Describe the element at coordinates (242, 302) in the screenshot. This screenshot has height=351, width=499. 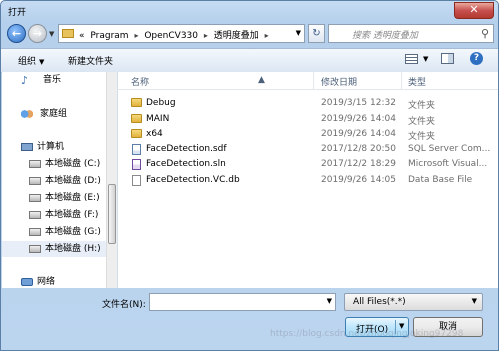
I see `filename-input: ▼` at that location.